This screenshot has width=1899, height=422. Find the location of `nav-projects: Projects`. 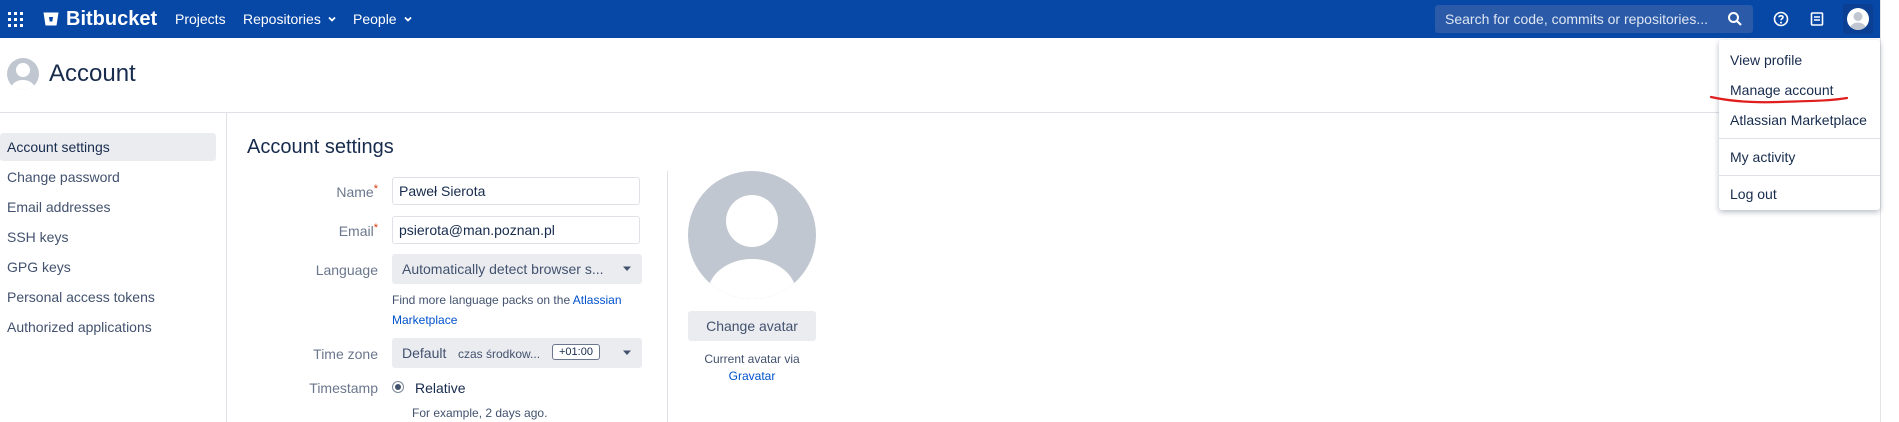

nav-projects: Projects is located at coordinates (200, 19).